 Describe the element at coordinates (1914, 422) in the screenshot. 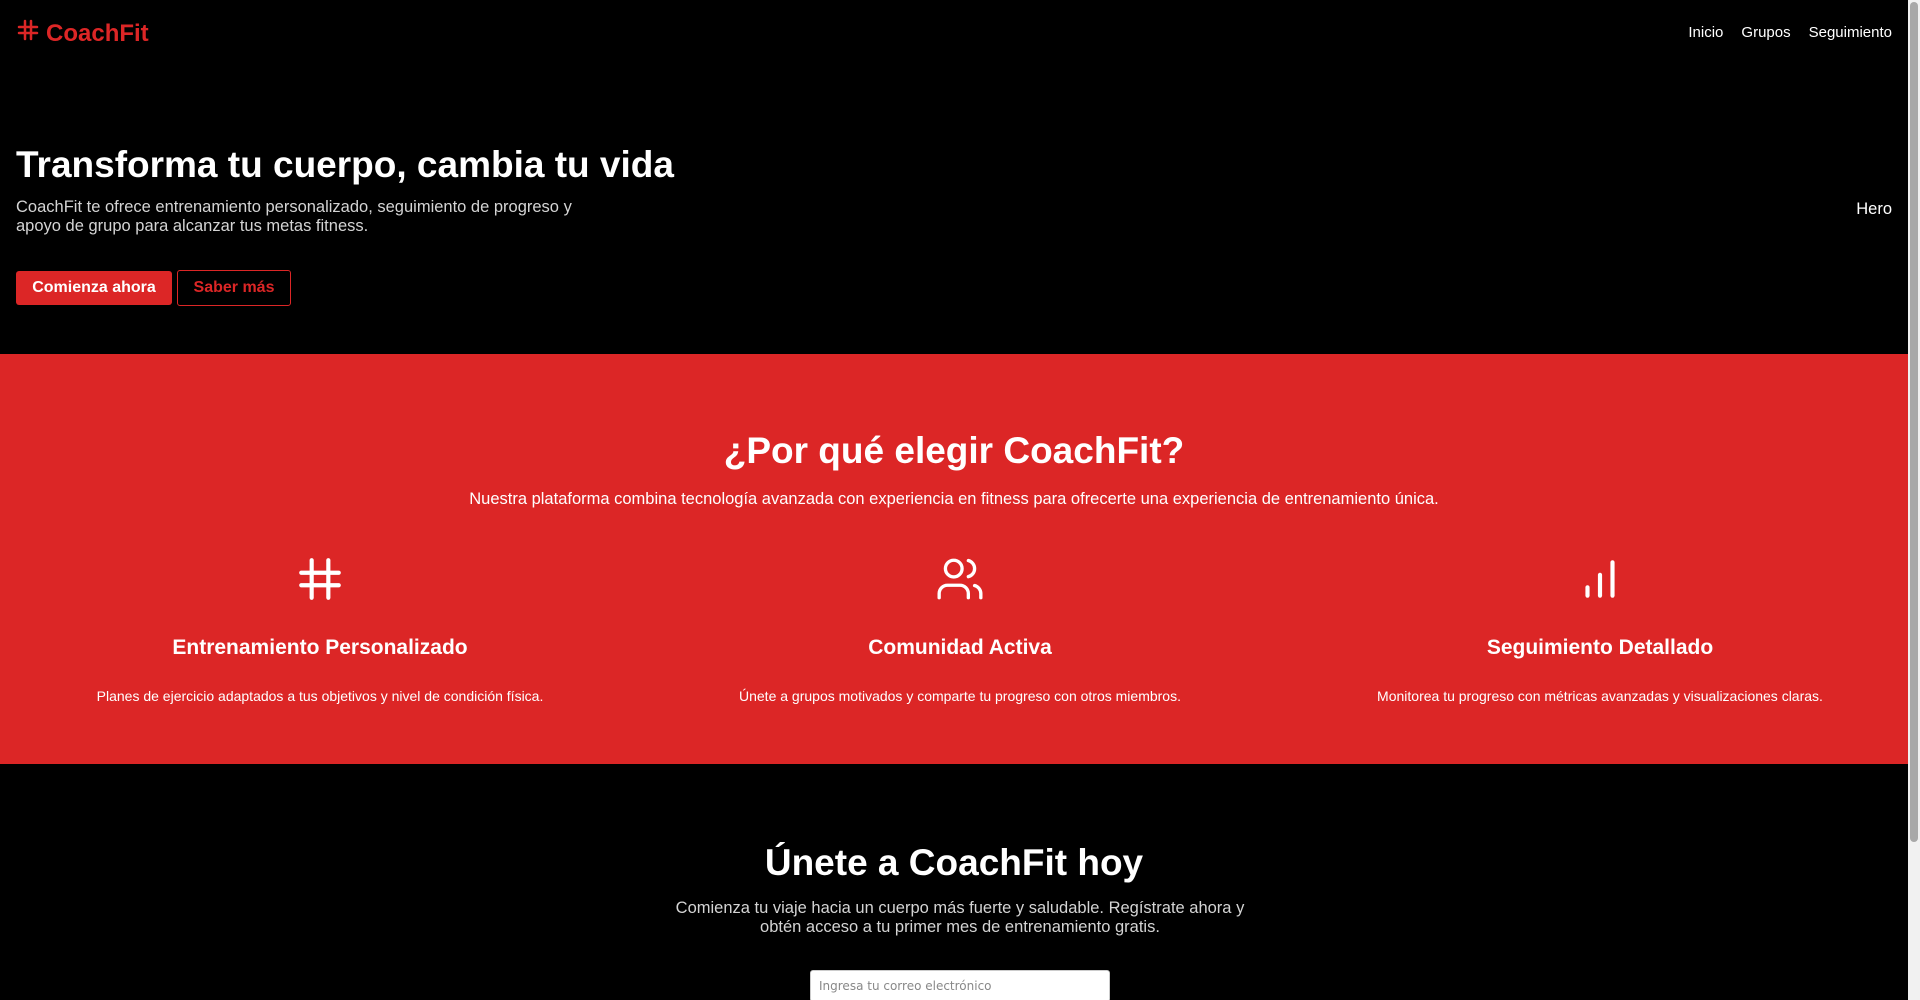

I see `scrollbar-thumb` at that location.